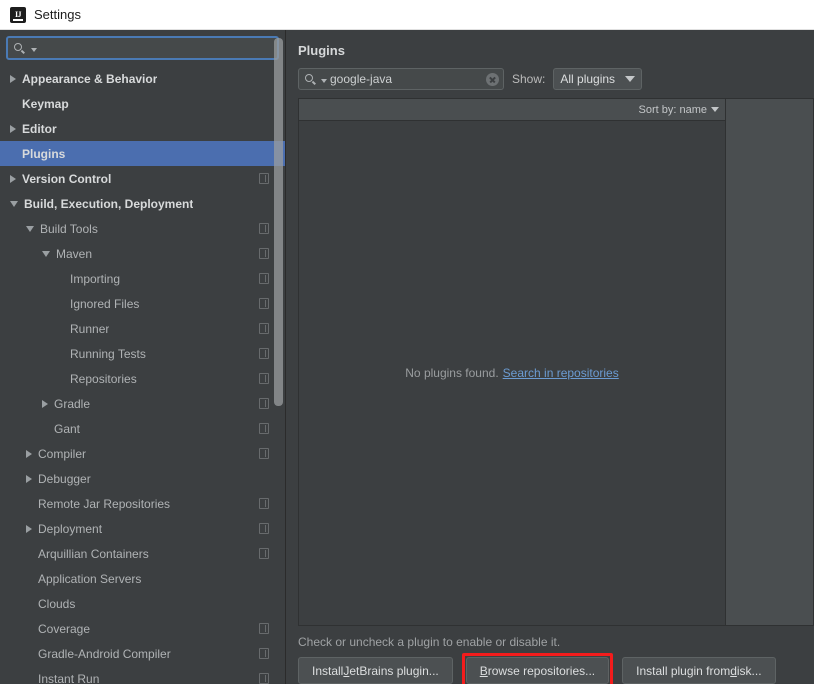  Describe the element at coordinates (64, 478) in the screenshot. I see `sidebar-item-label: Debugger` at that location.